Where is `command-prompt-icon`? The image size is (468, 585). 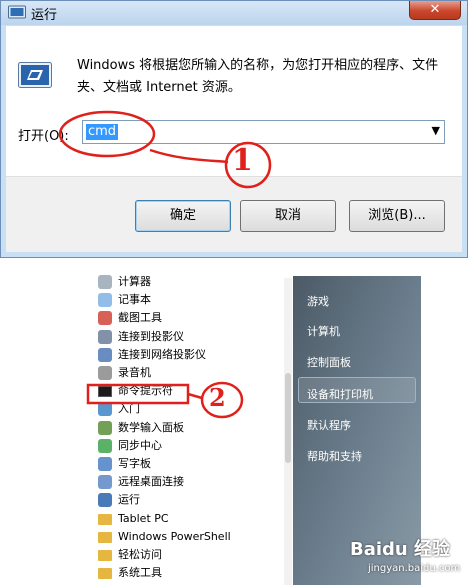
command-prompt-icon is located at coordinates (105, 392).